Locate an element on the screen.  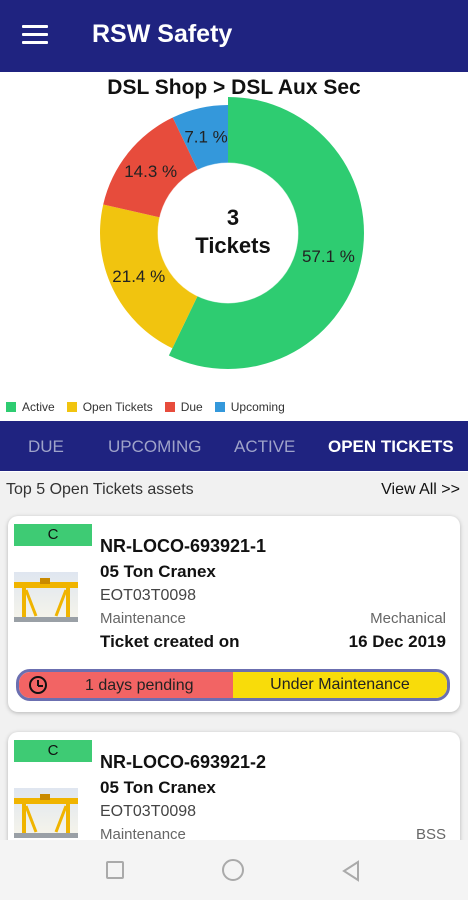
ticket-tabs: DUE UPCOMING ACTIVE OPEN TICKETS is located at coordinates (234, 446).